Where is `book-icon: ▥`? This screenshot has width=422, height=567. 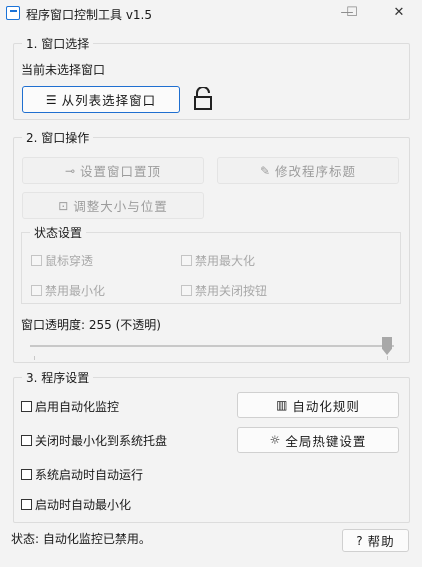
book-icon: ▥ is located at coordinates (282, 405).